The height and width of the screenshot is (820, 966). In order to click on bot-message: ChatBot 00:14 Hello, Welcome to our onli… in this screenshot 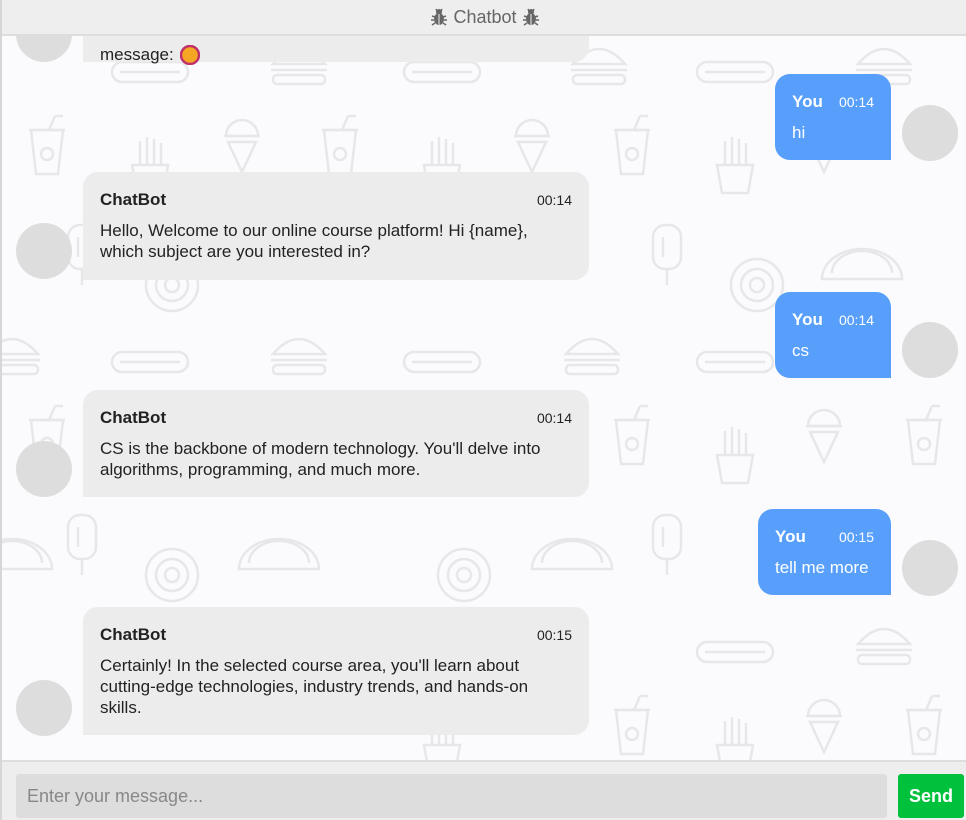, I will do `click(336, 226)`.